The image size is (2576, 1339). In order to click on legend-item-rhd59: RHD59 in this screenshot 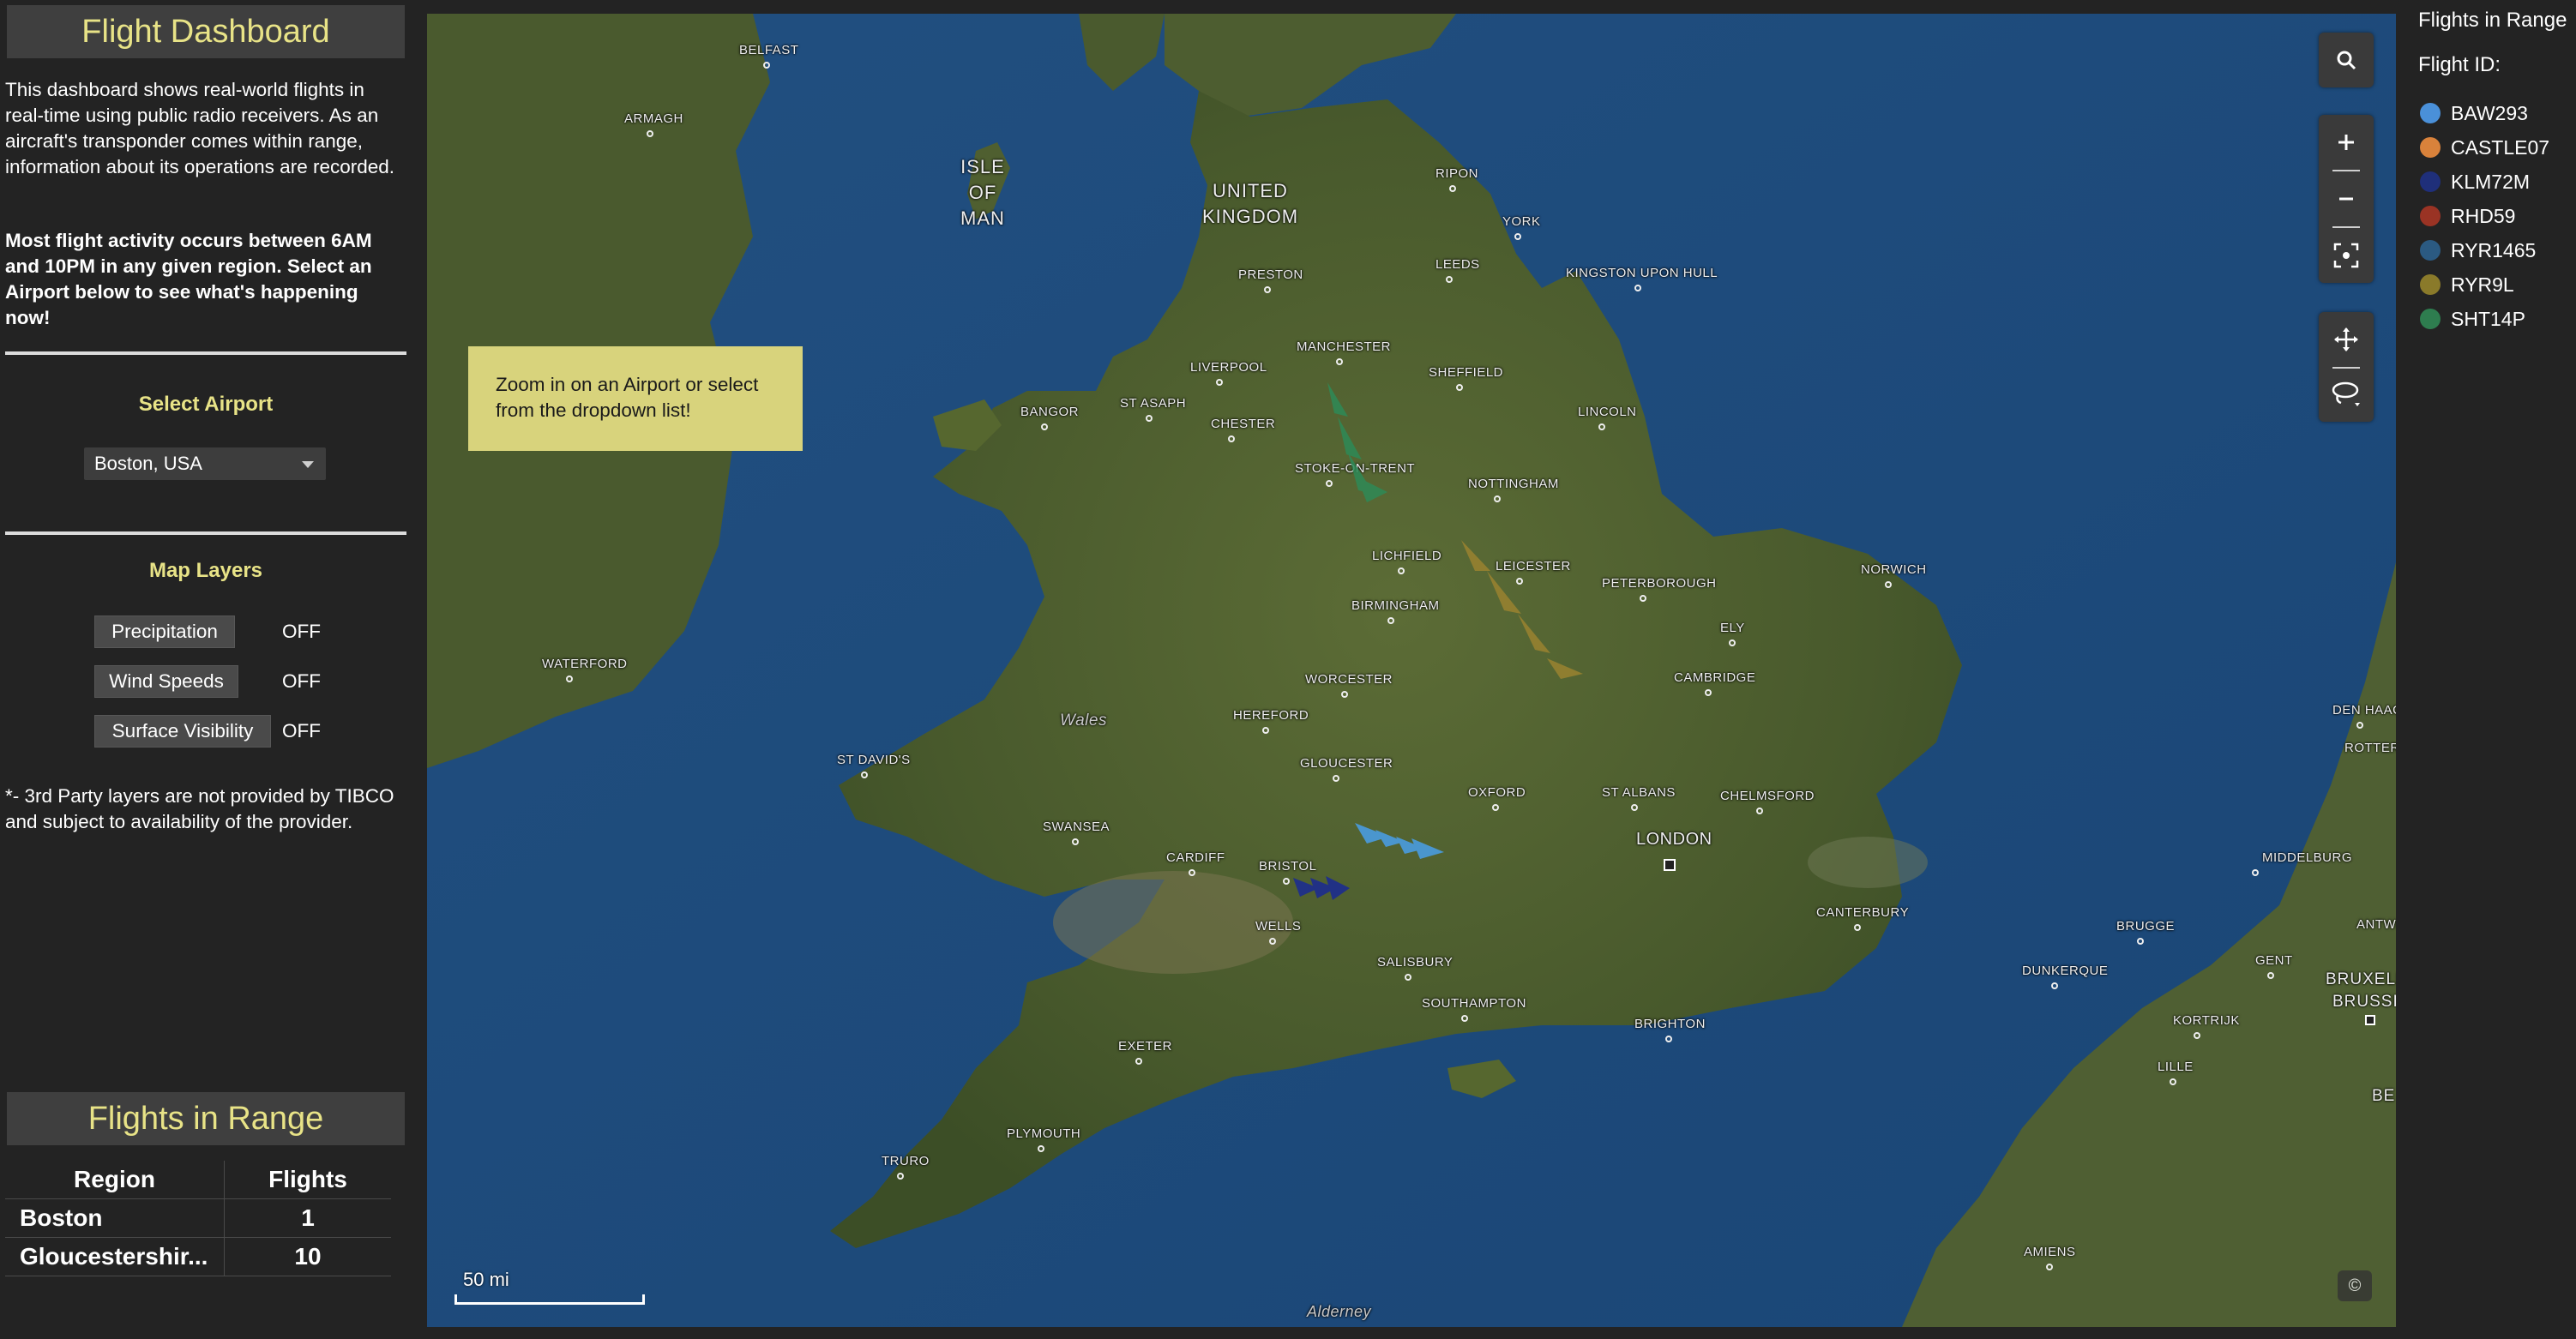, I will do `click(2467, 216)`.